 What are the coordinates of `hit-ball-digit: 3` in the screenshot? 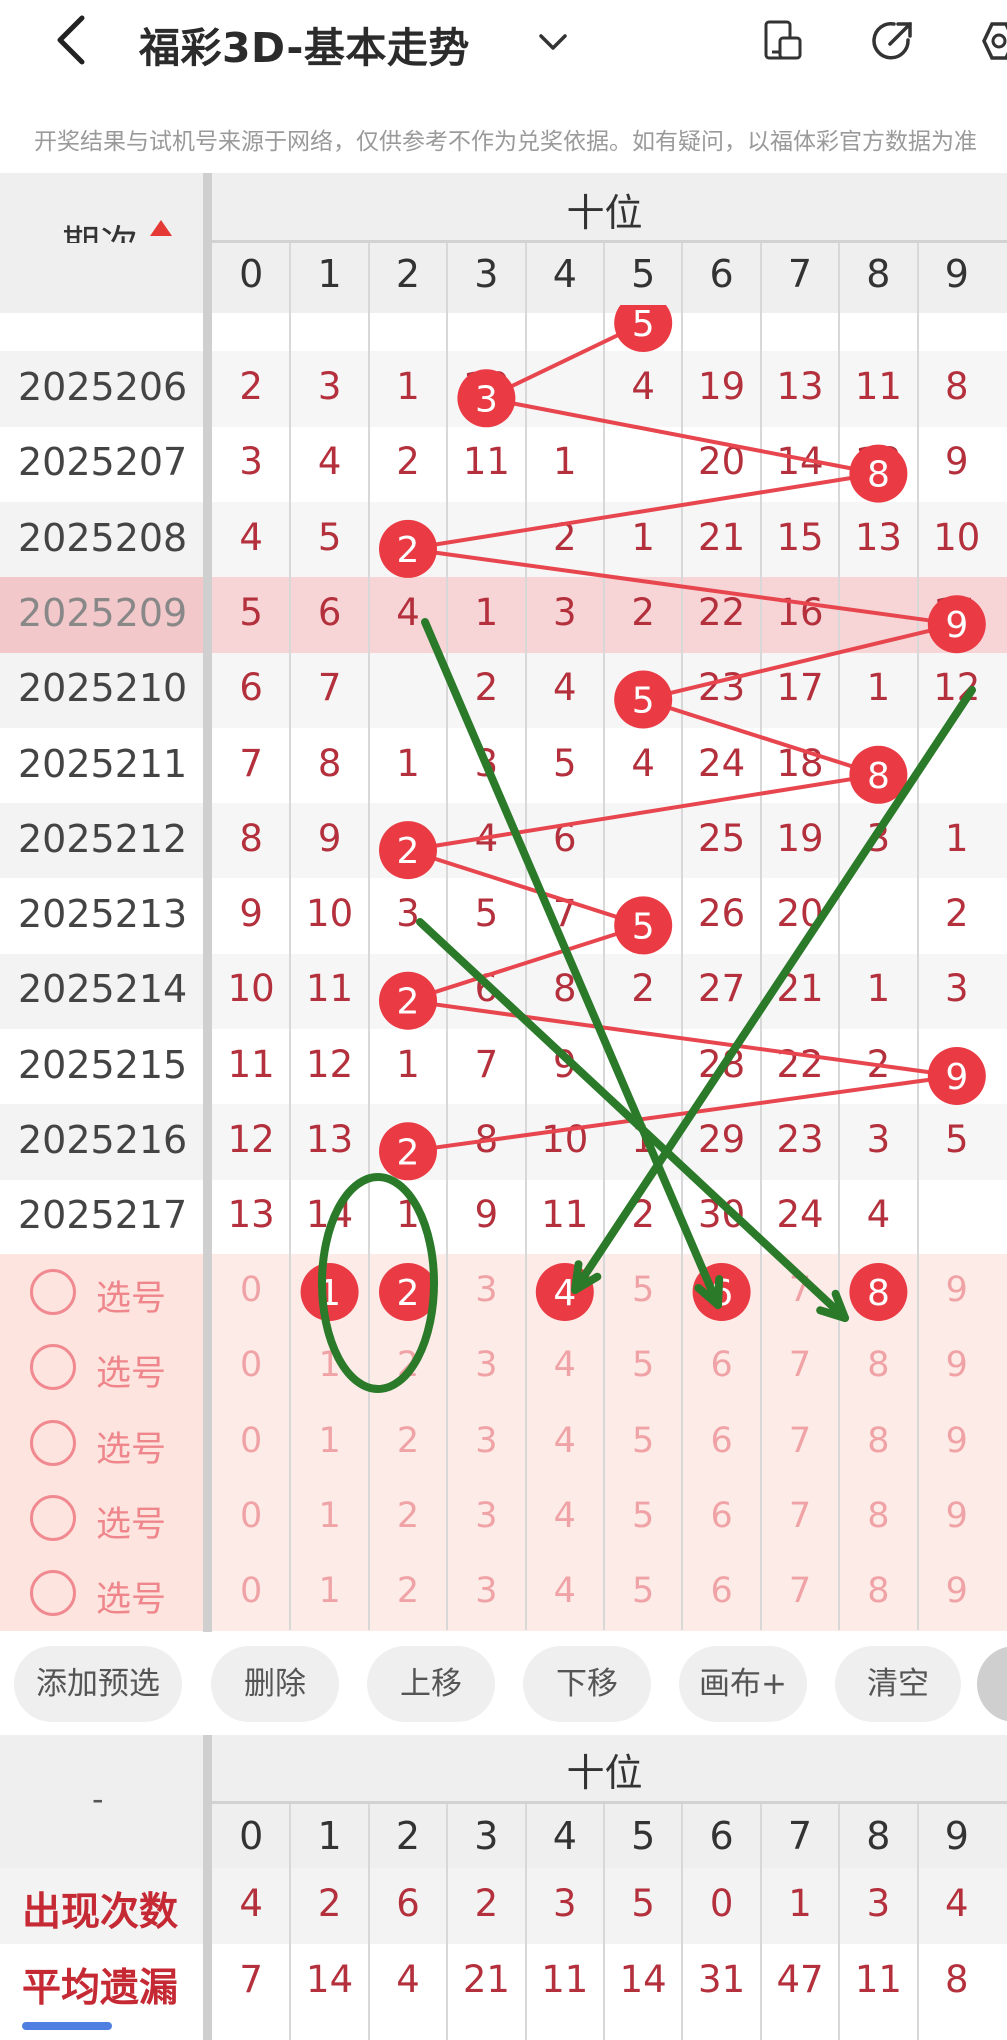 It's located at (486, 399).